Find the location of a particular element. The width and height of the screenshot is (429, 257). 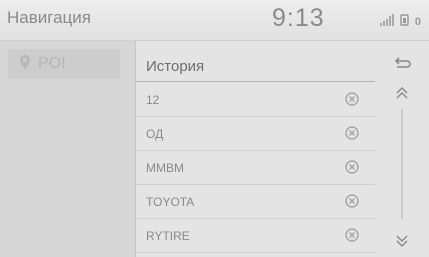

list-item-label: ММВМ is located at coordinates (165, 168).